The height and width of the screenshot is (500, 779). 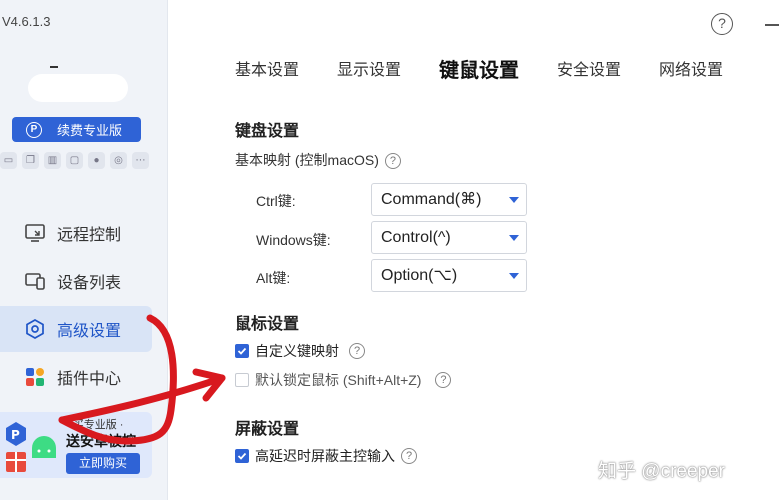 What do you see at coordinates (661, 471) in the screenshot?
I see `watermark-text: 知乎 @creeper` at bounding box center [661, 471].